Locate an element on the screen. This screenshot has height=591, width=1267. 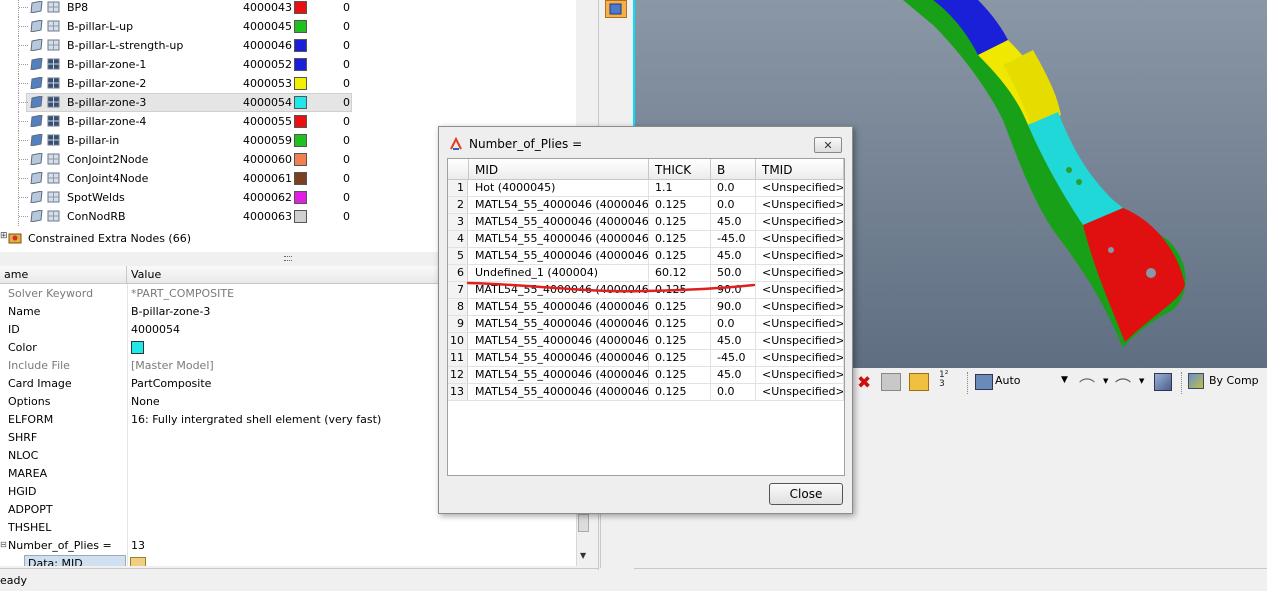
element-icon: ⌒ is located at coordinates (1123, 385).